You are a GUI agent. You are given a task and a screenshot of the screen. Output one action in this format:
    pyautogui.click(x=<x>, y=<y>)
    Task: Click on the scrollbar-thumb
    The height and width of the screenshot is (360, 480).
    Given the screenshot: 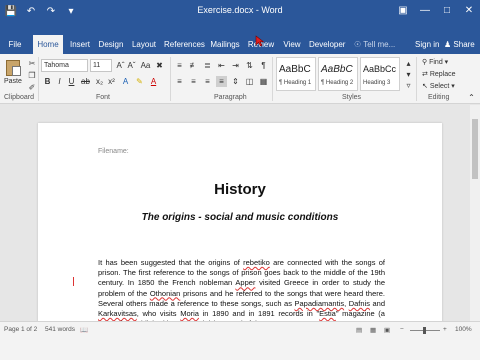 What is the action you would take?
    pyautogui.click(x=475, y=149)
    